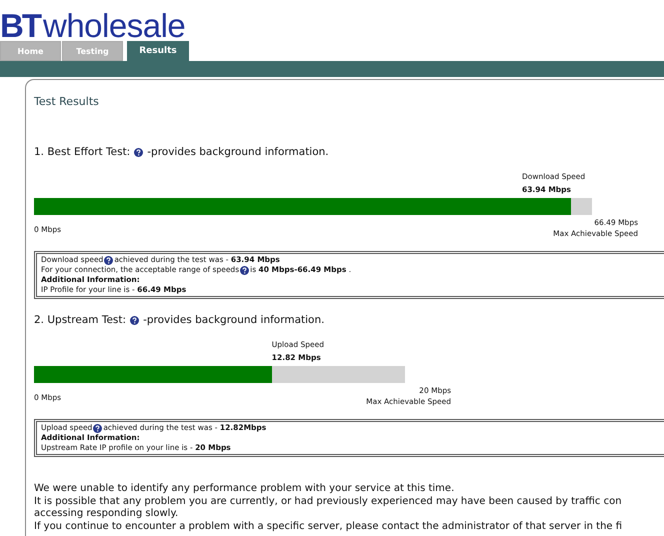 The width and height of the screenshot is (664, 536). I want to click on test-heading: 1. Best Effort Test:, so click(82, 152).